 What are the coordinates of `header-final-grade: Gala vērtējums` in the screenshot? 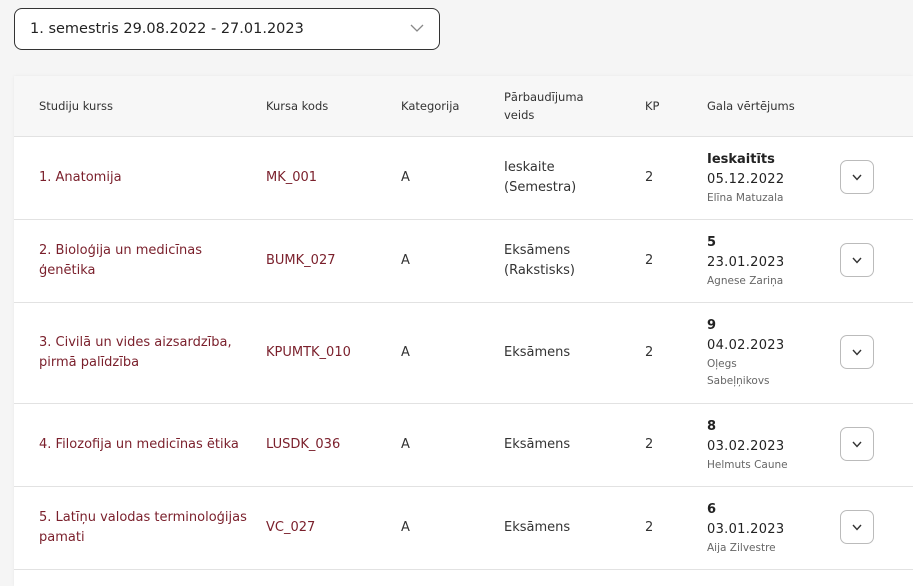 It's located at (751, 106).